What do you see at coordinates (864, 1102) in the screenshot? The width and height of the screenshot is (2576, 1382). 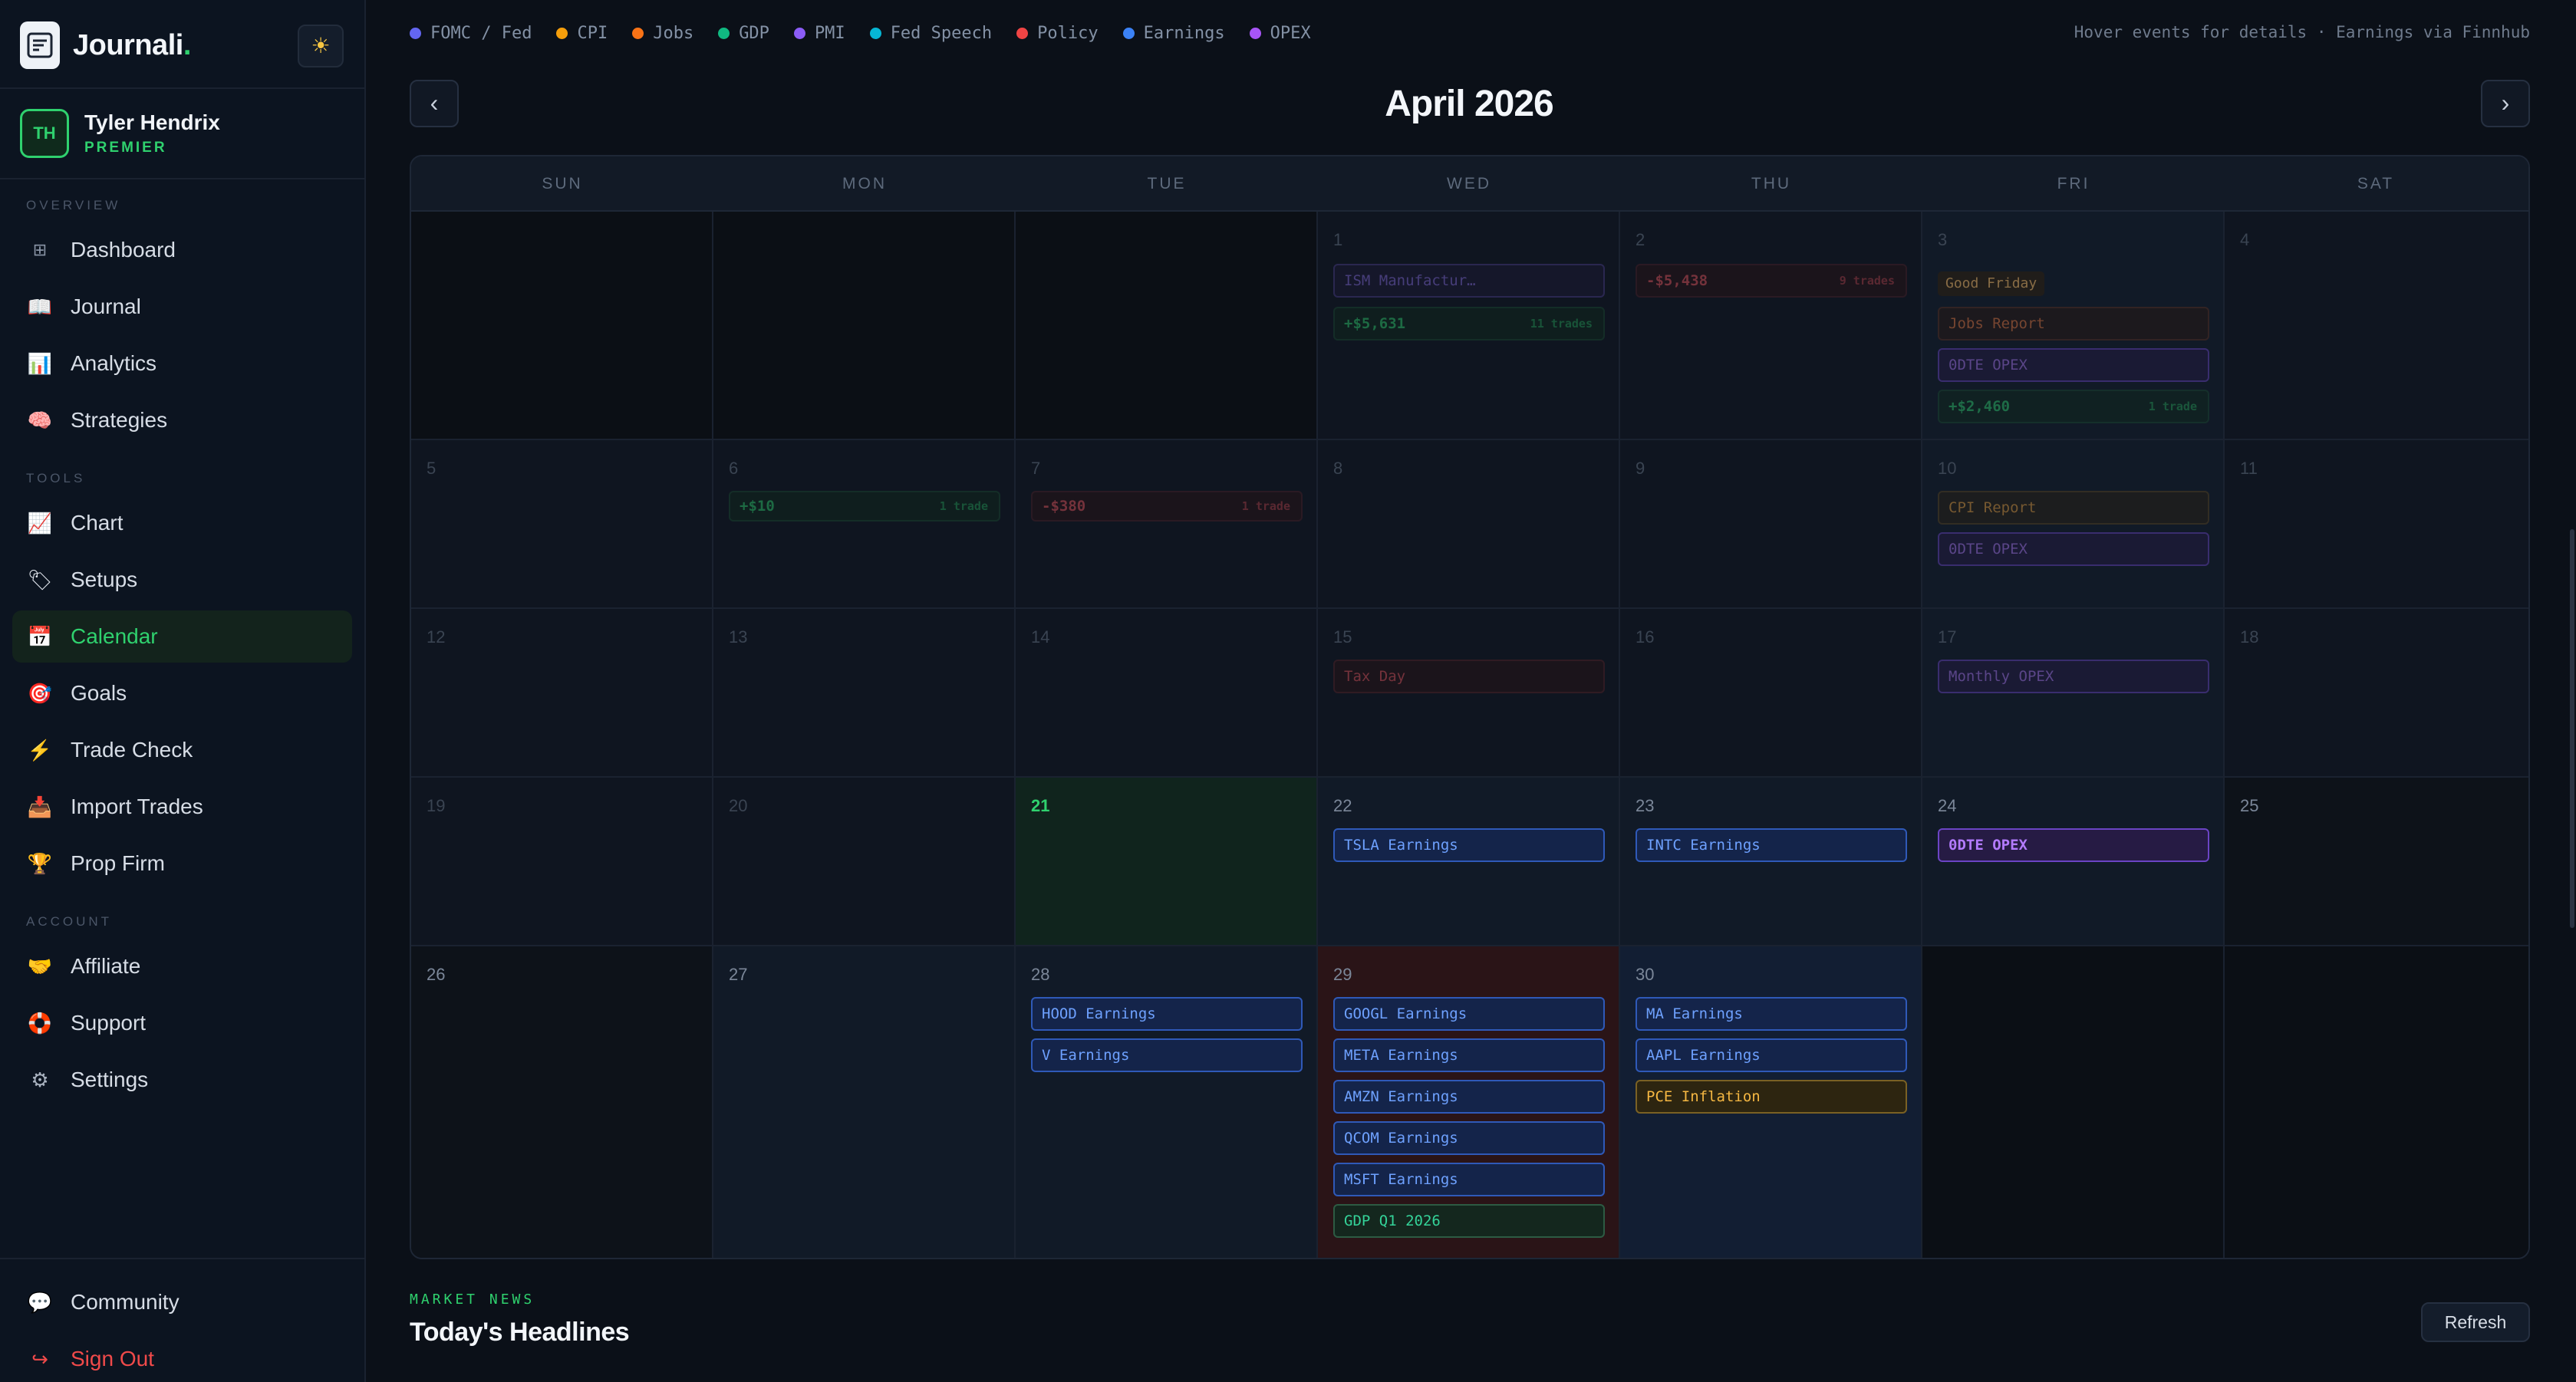 I see `calendar-cell-apr-27: 27` at bounding box center [864, 1102].